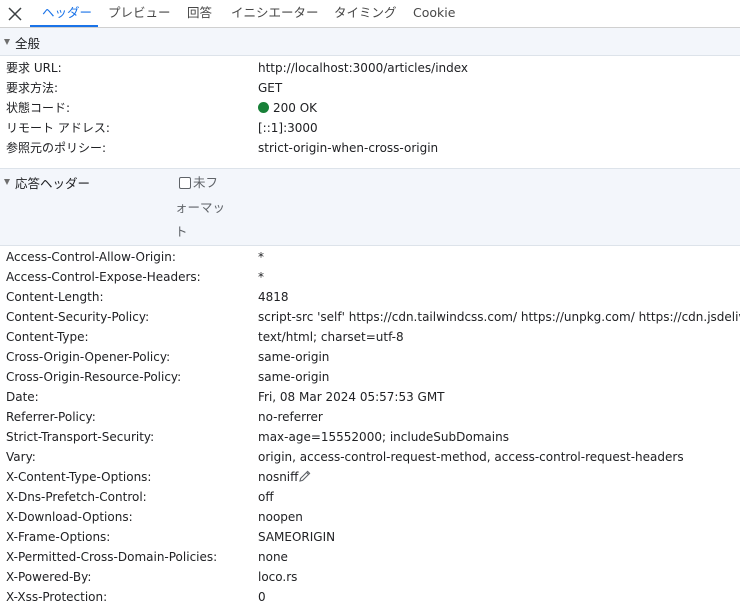 This screenshot has width=740, height=607. What do you see at coordinates (278, 477) in the screenshot?
I see `response-header-value: nosniff` at bounding box center [278, 477].